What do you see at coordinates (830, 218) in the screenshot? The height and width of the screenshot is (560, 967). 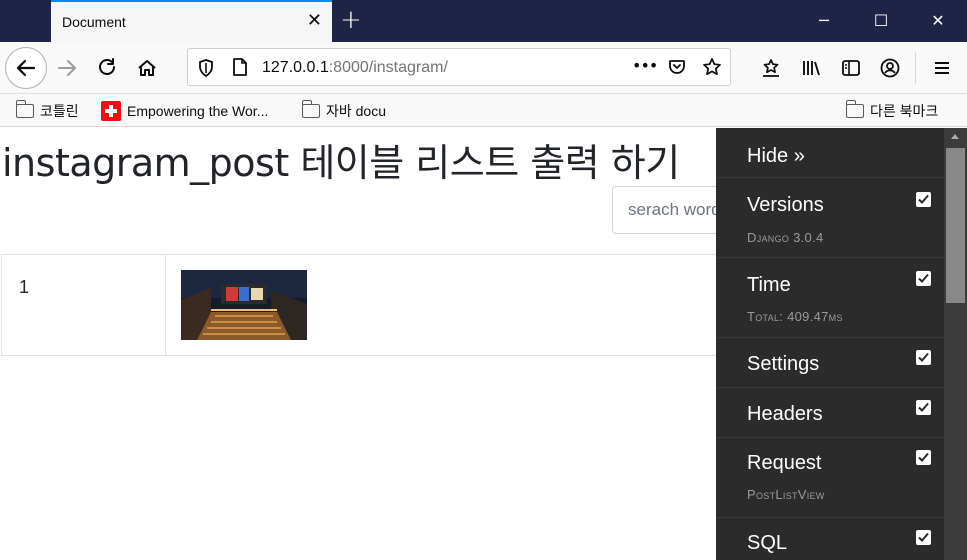 I see `djdt-panel-versions: Versions Django 3.0.4` at bounding box center [830, 218].